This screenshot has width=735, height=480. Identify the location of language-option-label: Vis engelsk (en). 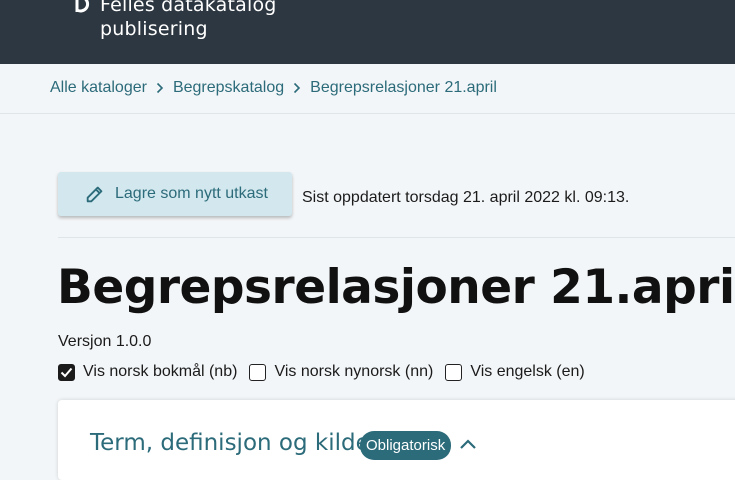
(527, 371).